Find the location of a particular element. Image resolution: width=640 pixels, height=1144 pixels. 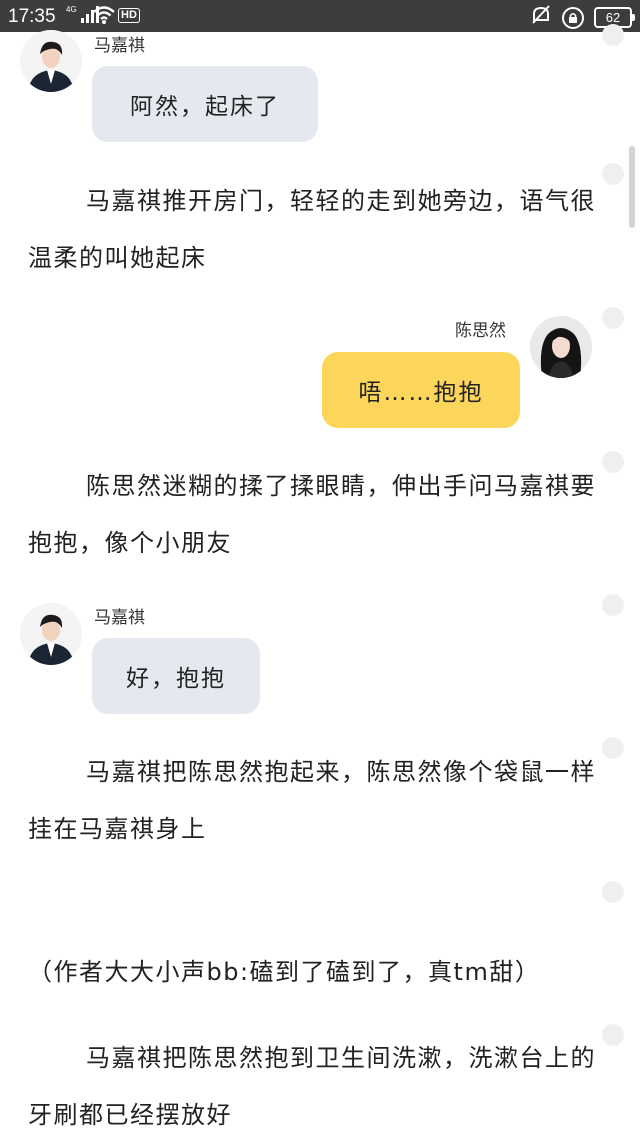

hd-badge: HD is located at coordinates (129, 15).